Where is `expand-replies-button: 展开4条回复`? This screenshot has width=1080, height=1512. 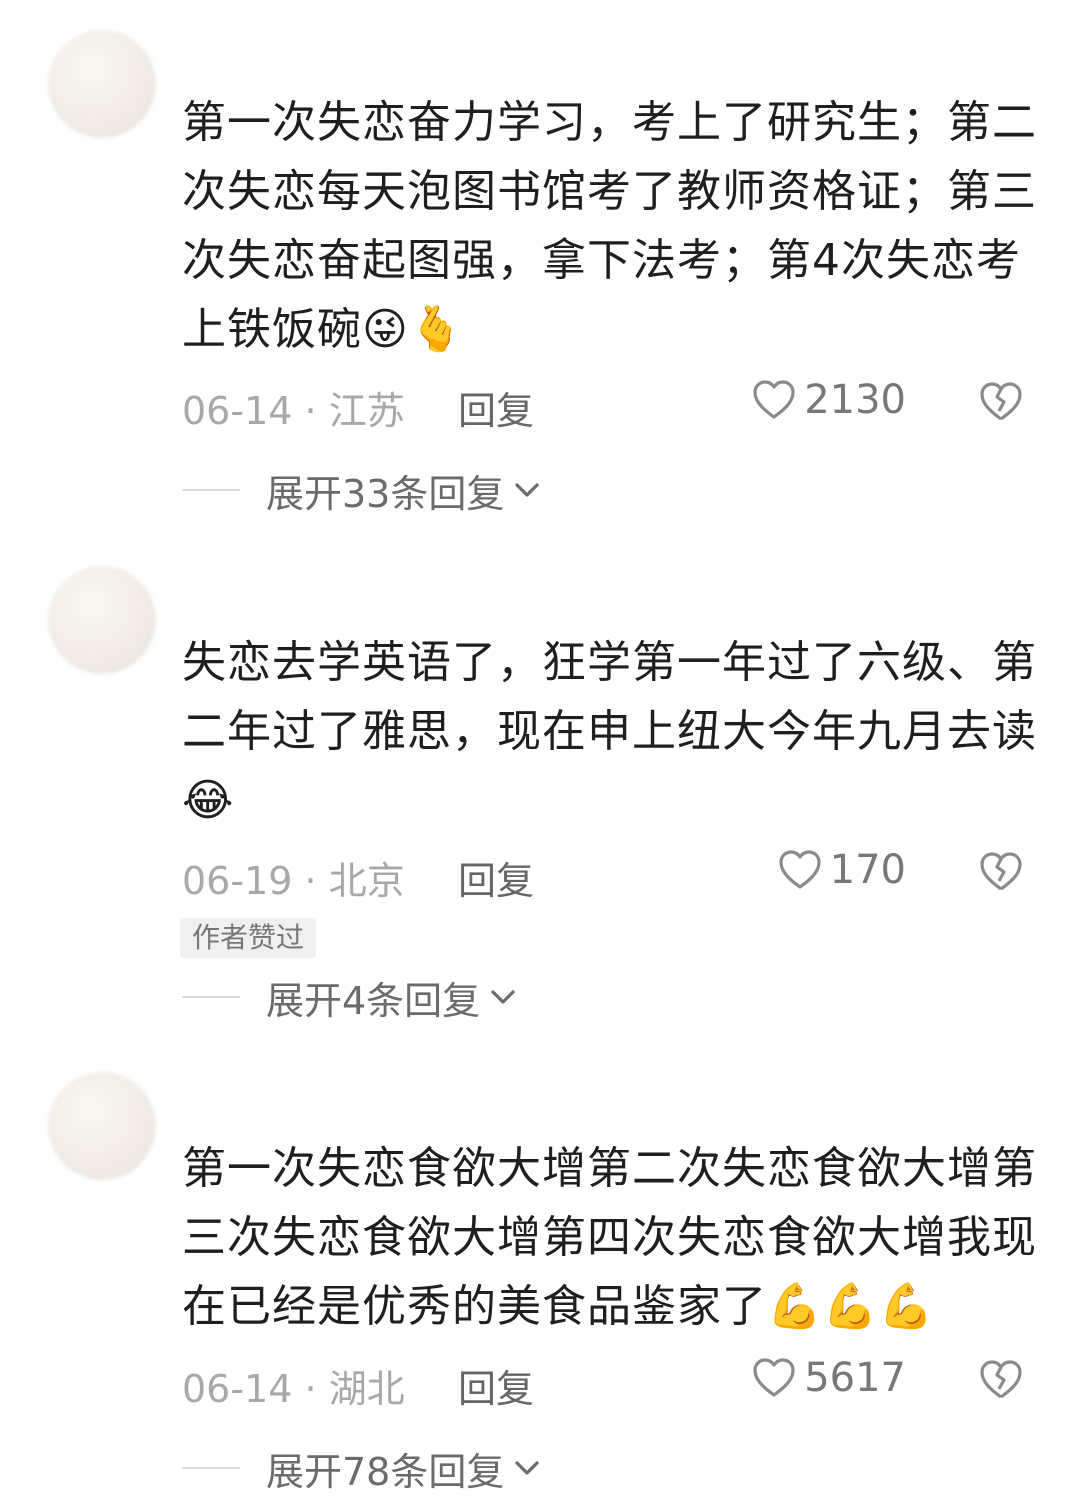
expand-replies-button: 展开4条回复 is located at coordinates (351, 997).